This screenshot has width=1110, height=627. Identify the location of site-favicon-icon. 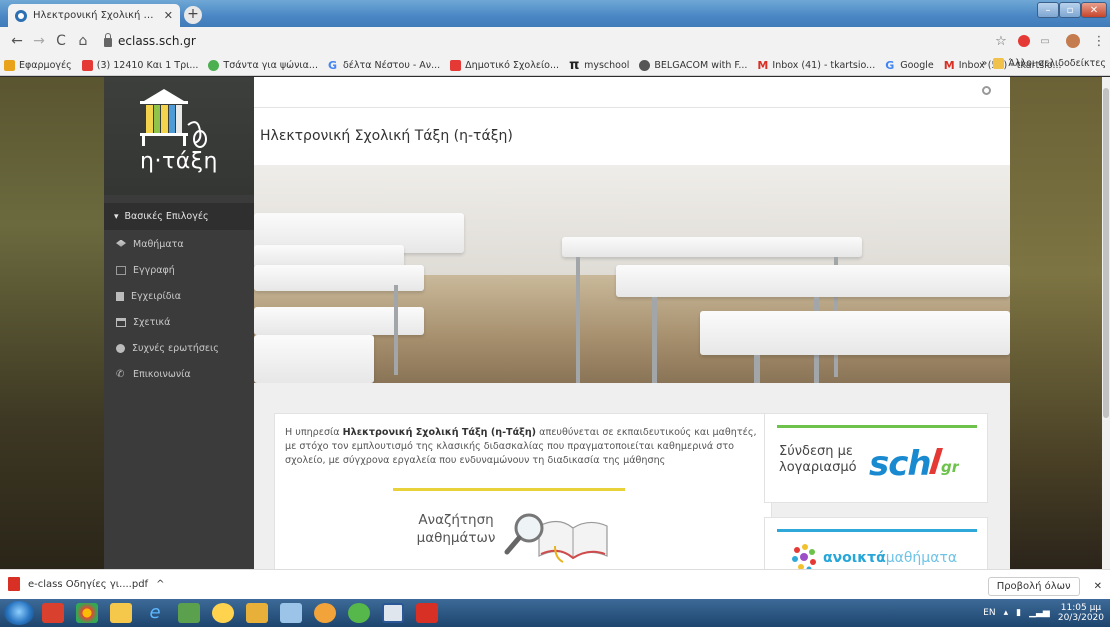
(21, 15).